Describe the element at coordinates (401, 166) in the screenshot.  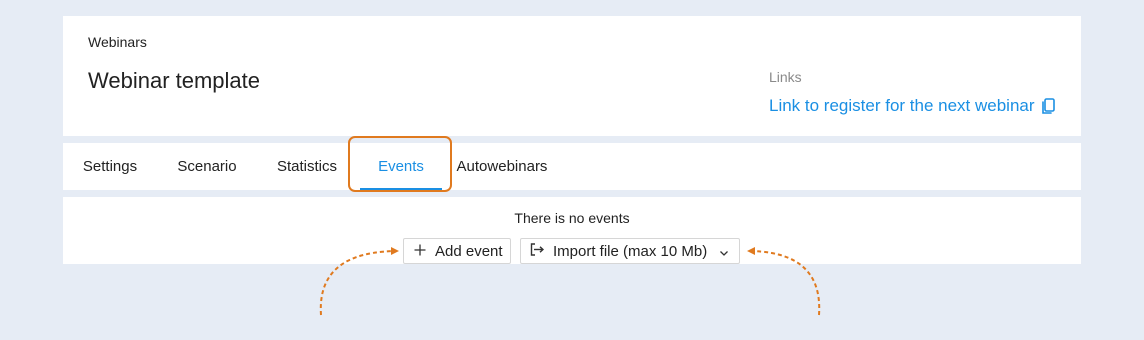
I see `tab-events: Events` at that location.